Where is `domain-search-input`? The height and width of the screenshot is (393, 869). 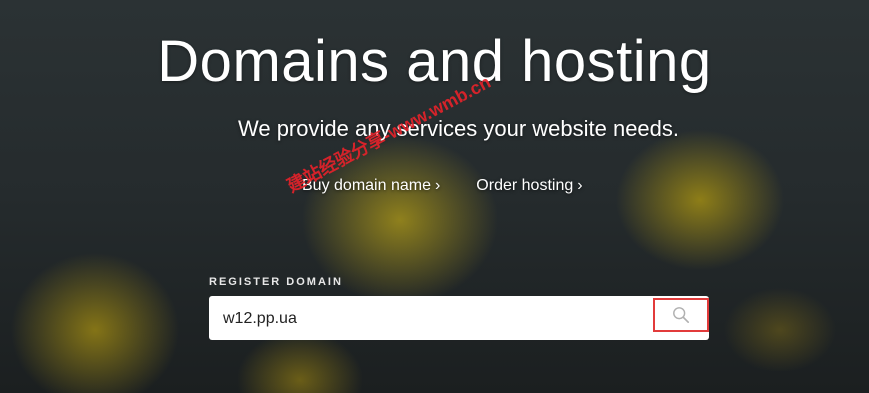
domain-search-input is located at coordinates (433, 319).